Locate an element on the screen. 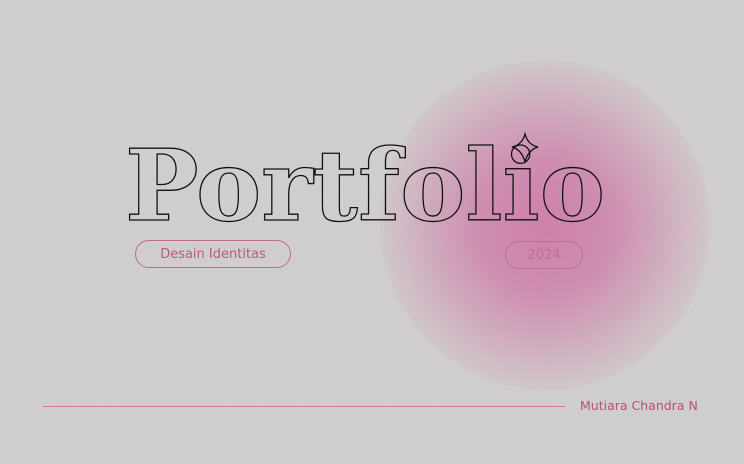 Image resolution: width=744 pixels, height=464 pixels. category-label: Desain Identitas is located at coordinates (213, 254).